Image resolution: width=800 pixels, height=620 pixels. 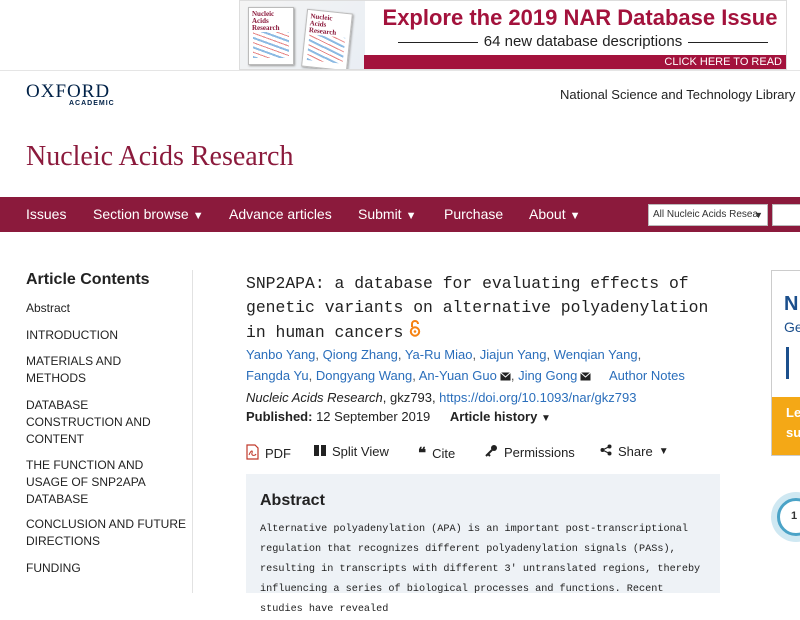 I want to click on search-scope-select: All Nucleic Acids Resea ▼, so click(x=708, y=215).